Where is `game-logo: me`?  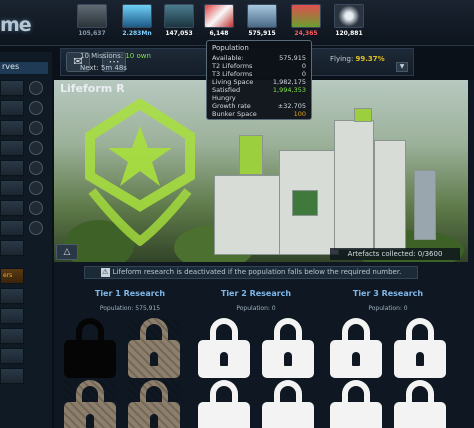 game-logo: me is located at coordinates (16, 25).